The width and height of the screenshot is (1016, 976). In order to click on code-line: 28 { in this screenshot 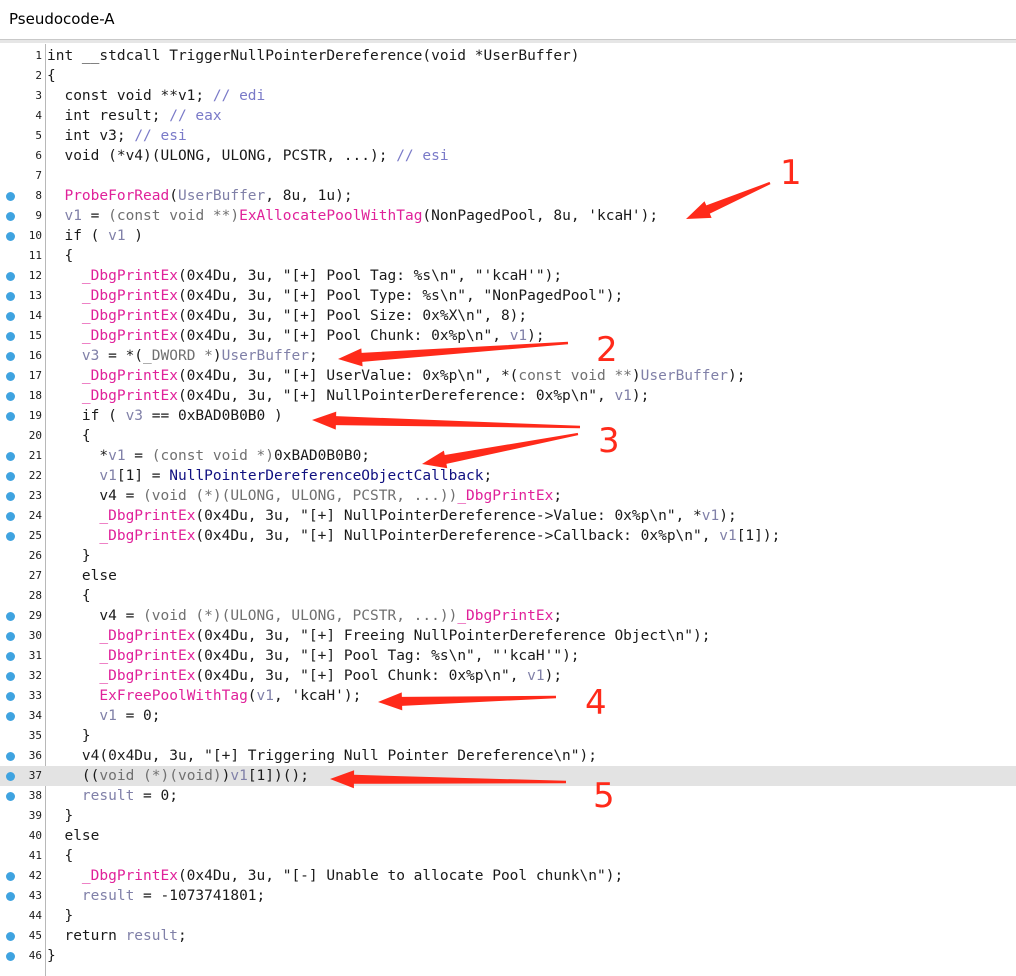, I will do `click(508, 596)`.